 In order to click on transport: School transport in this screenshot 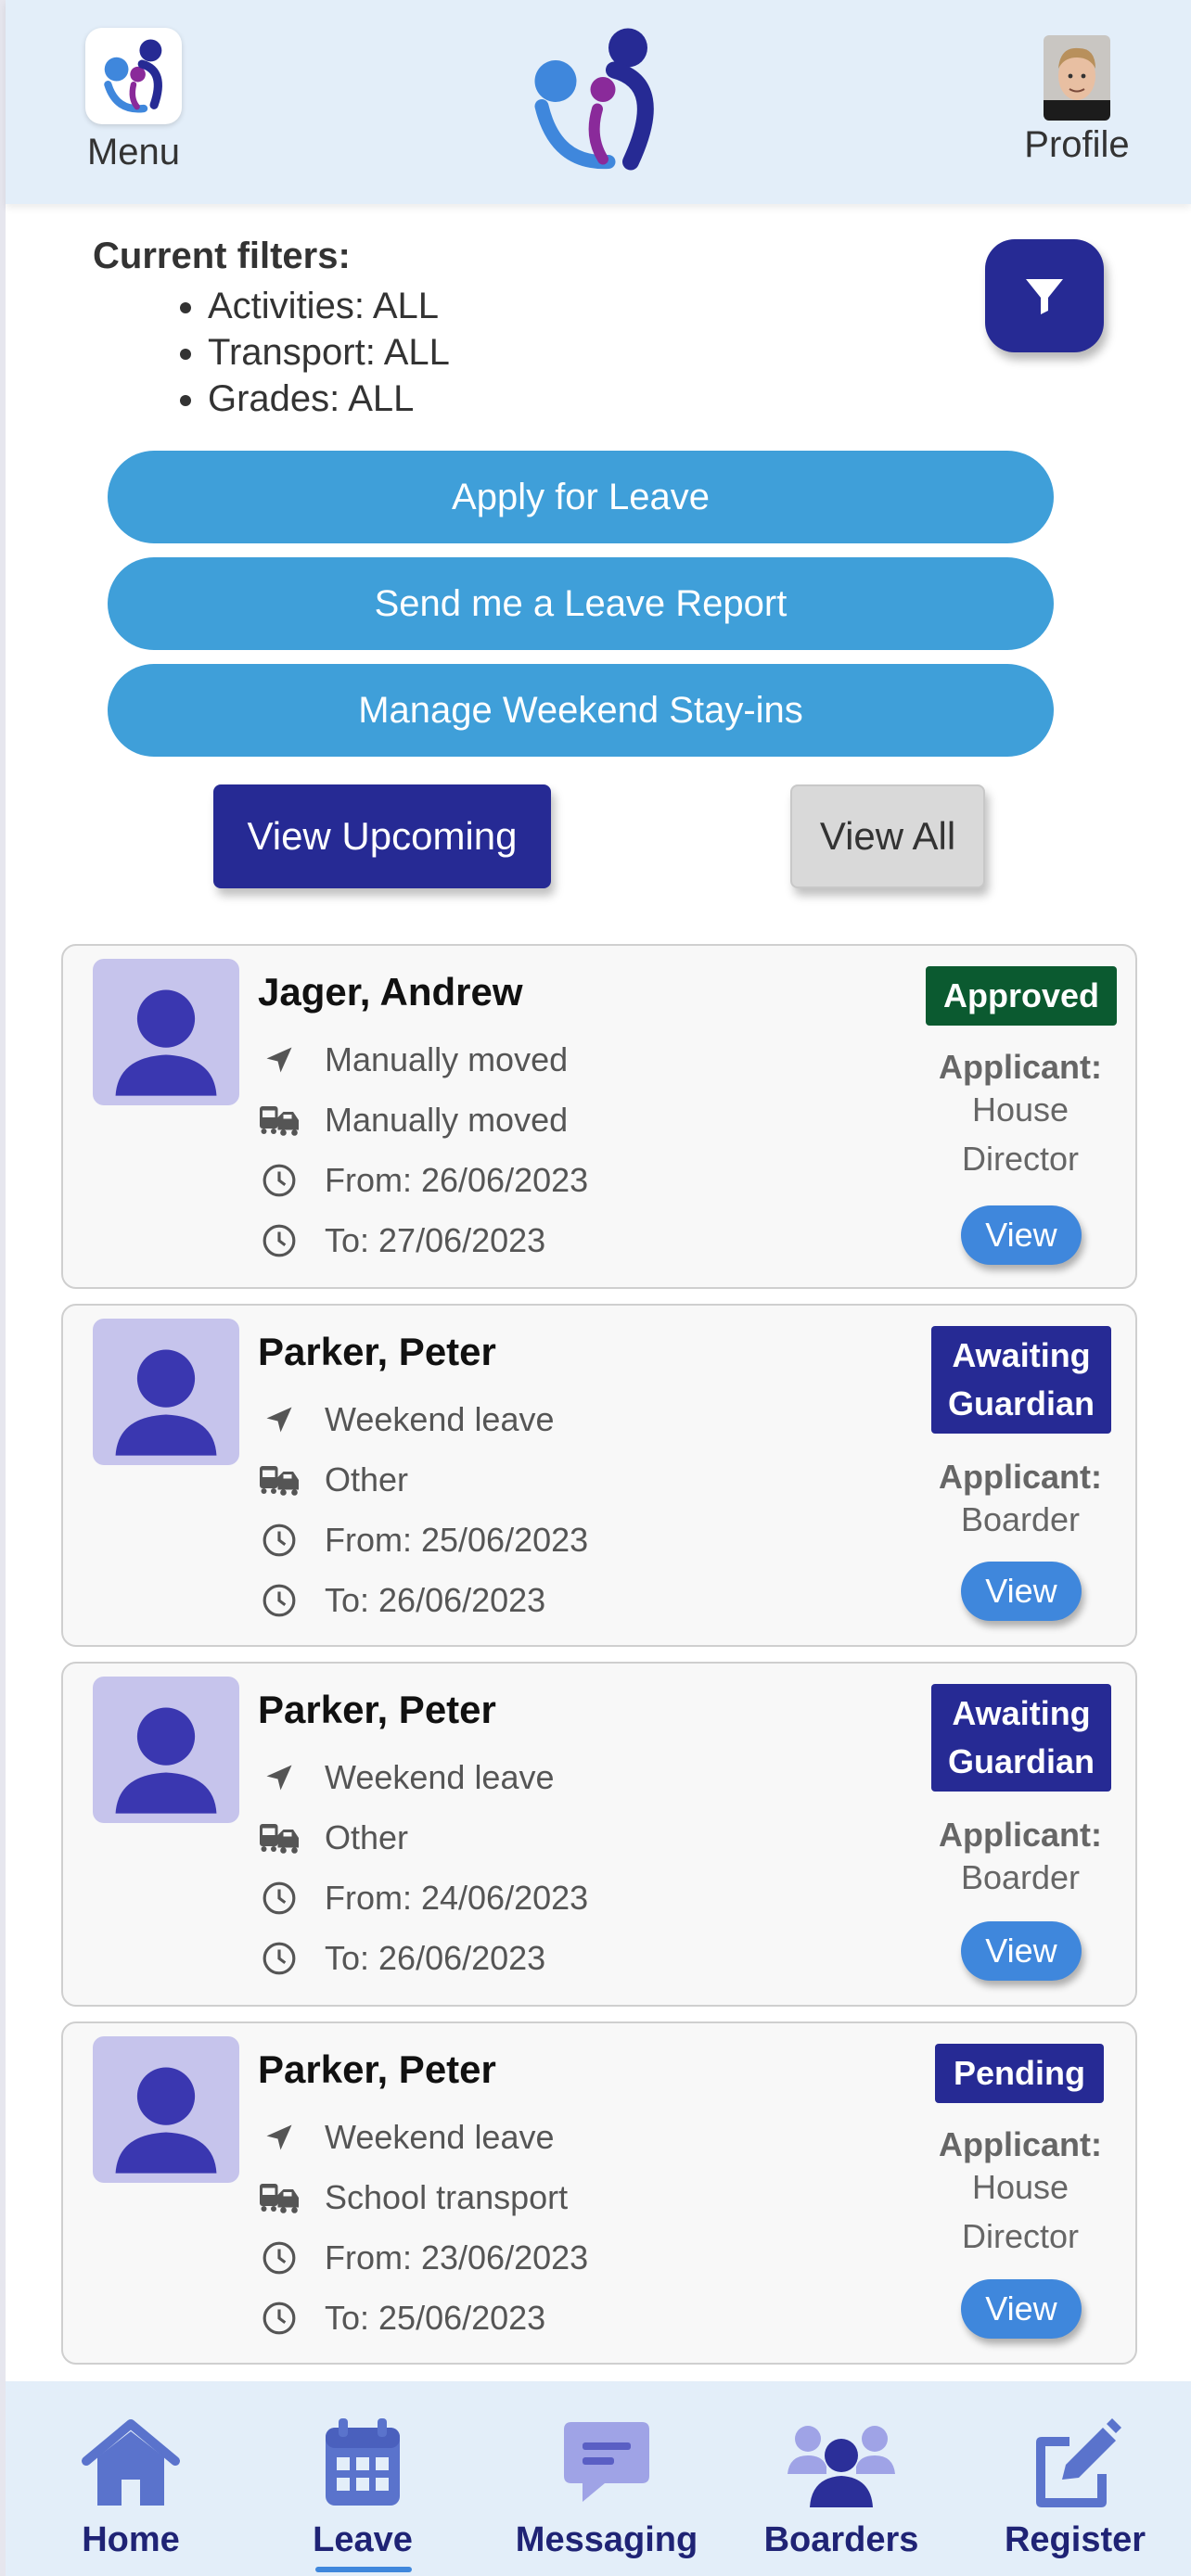, I will do `click(447, 2197)`.